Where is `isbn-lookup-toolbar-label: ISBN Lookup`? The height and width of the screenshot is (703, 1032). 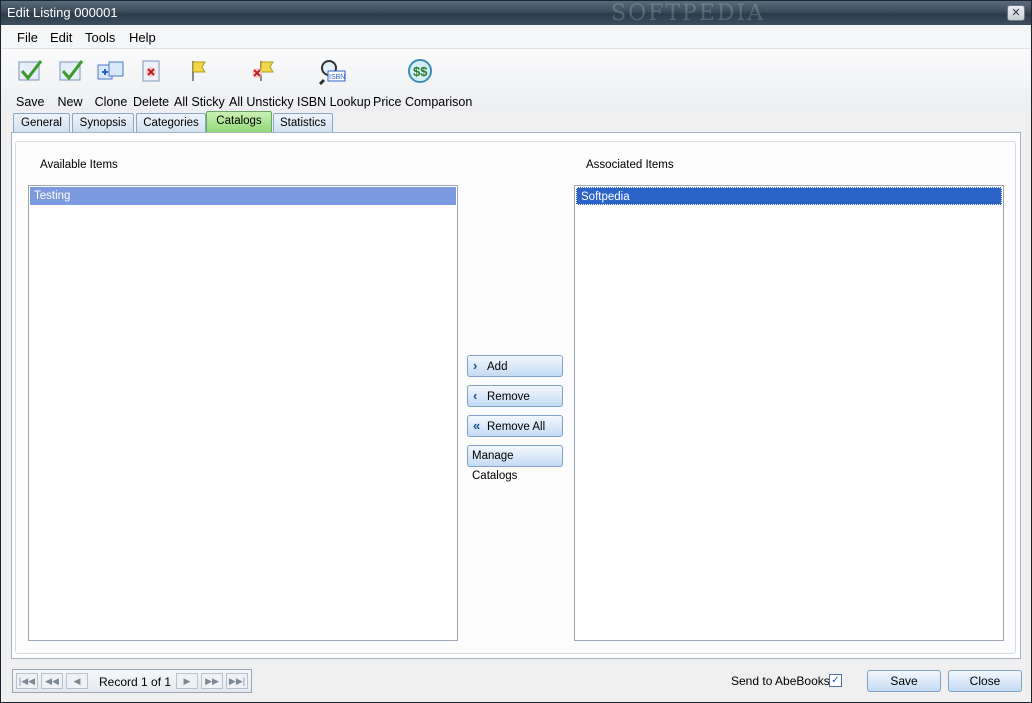 isbn-lookup-toolbar-label: ISBN Lookup is located at coordinates (334, 102).